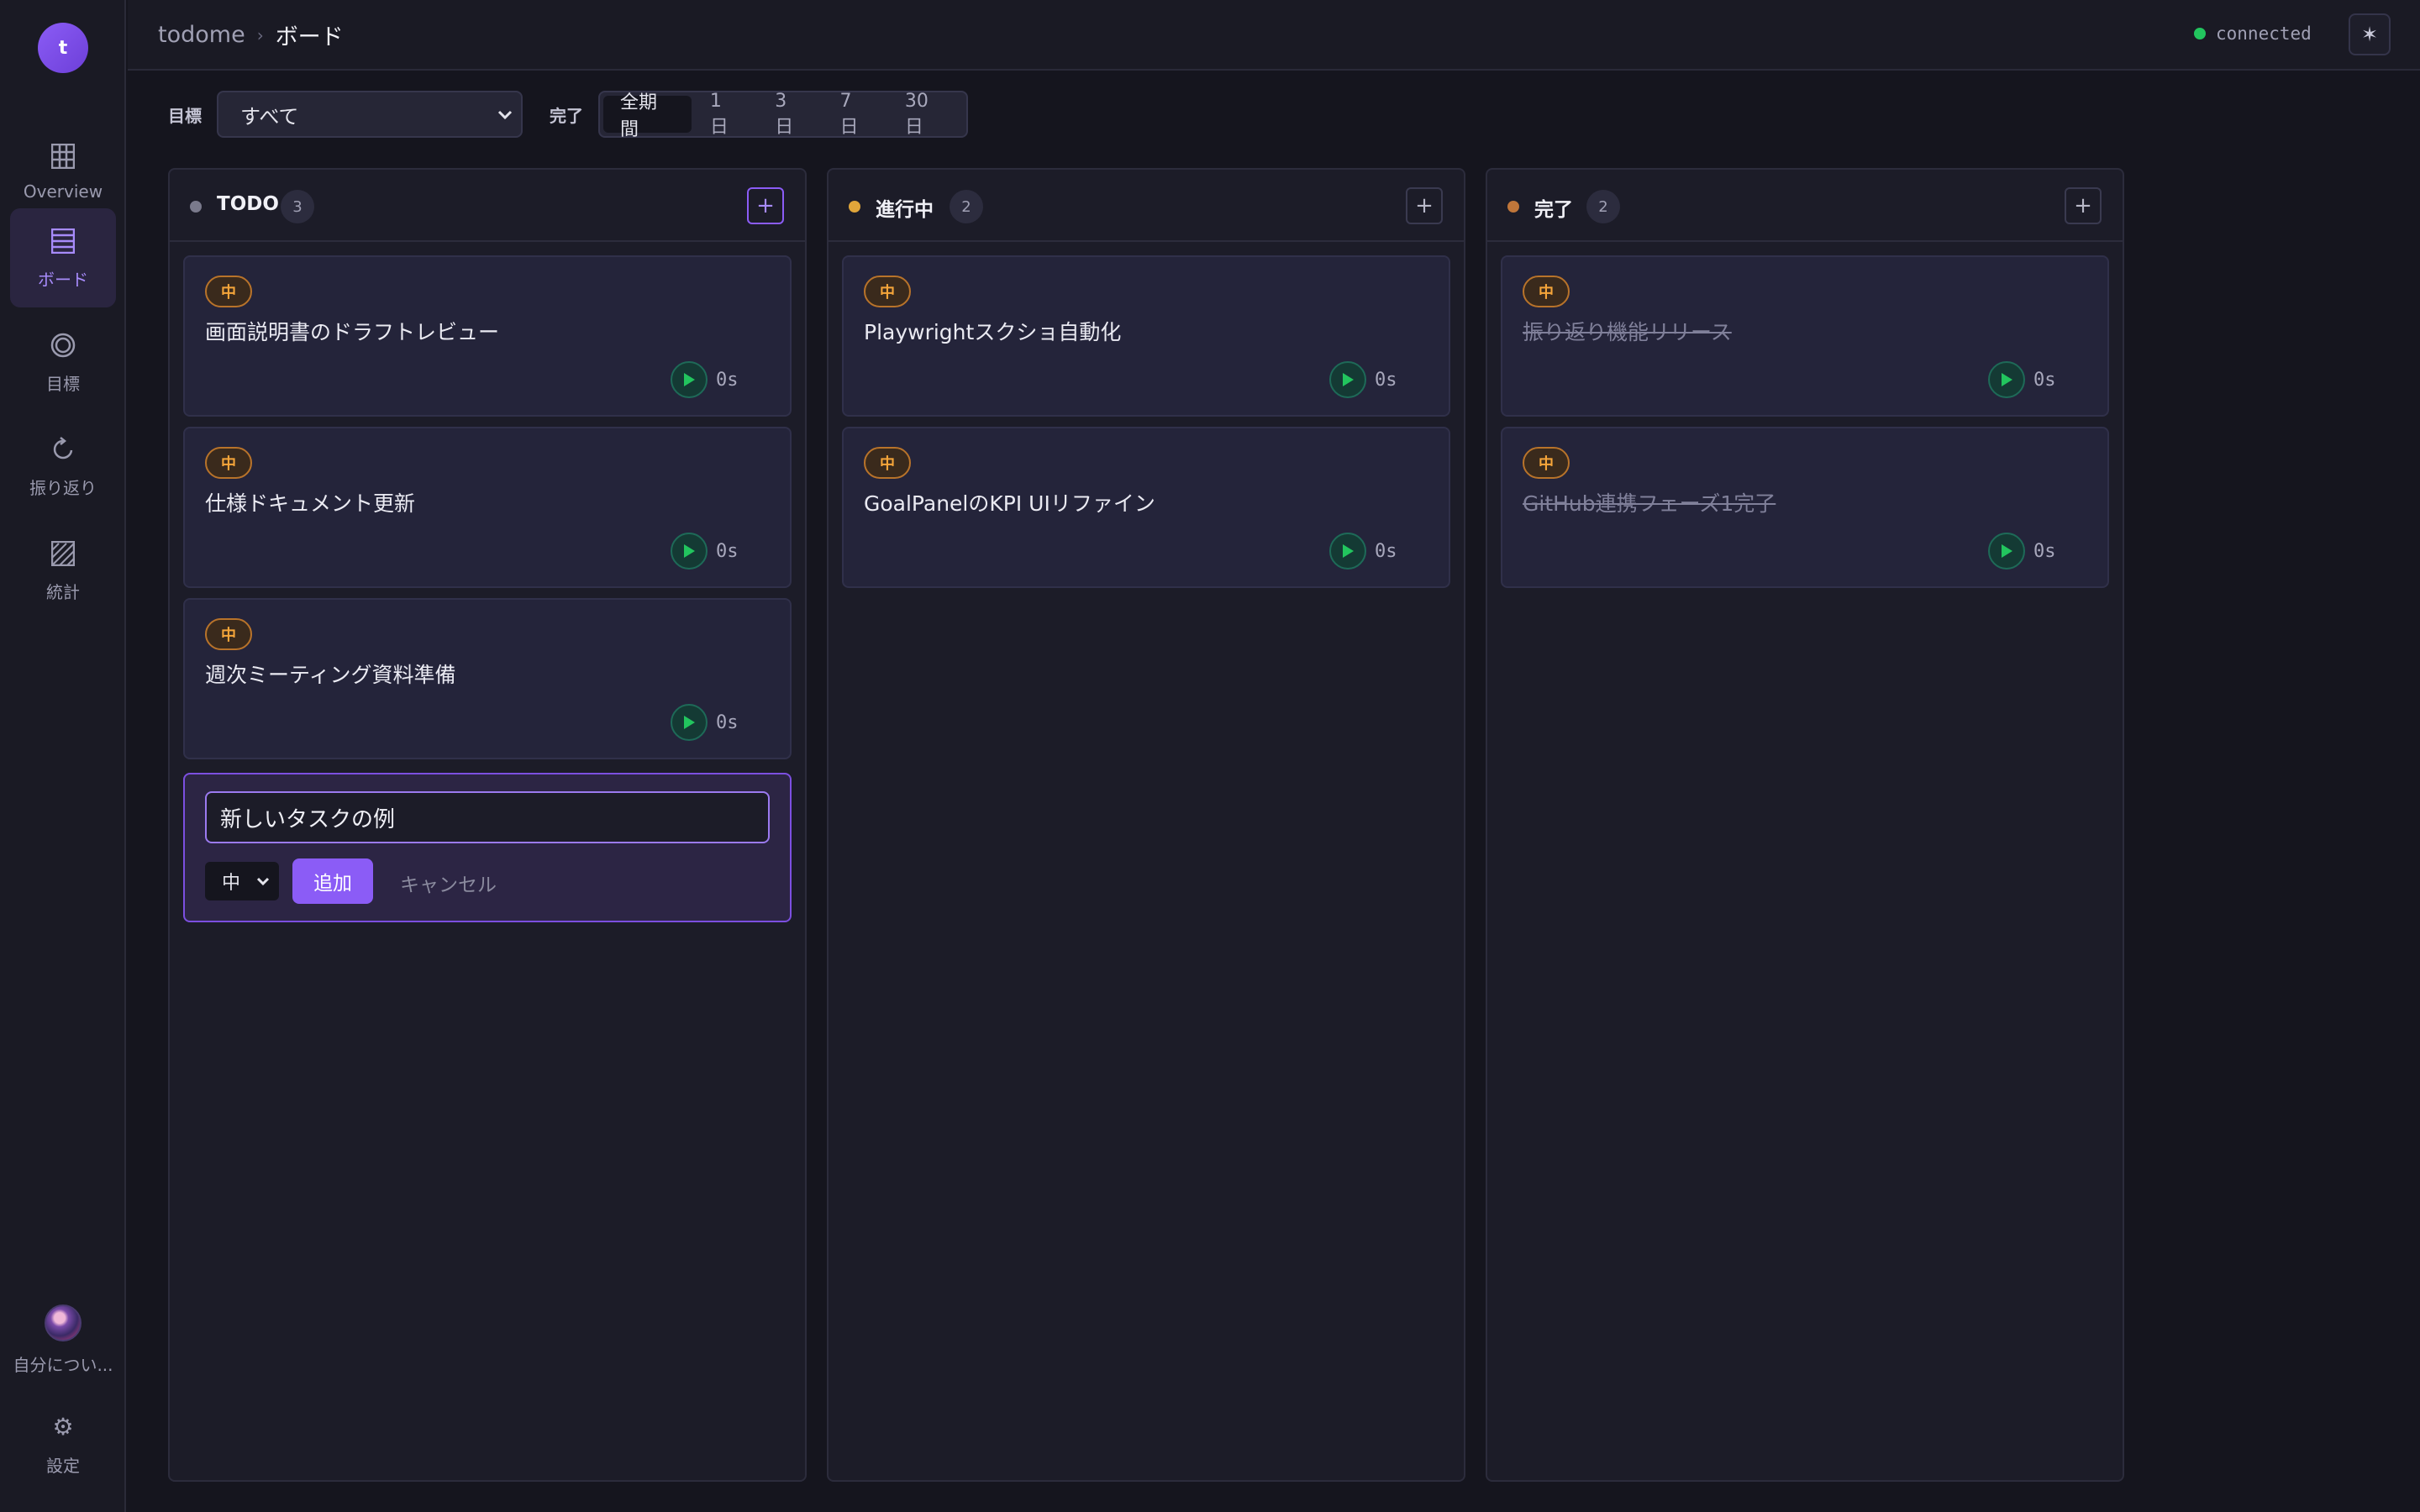 This screenshot has width=2420, height=1512. I want to click on task-card: 中 画面説明書のドラフトレビュー 0s, so click(487, 336).